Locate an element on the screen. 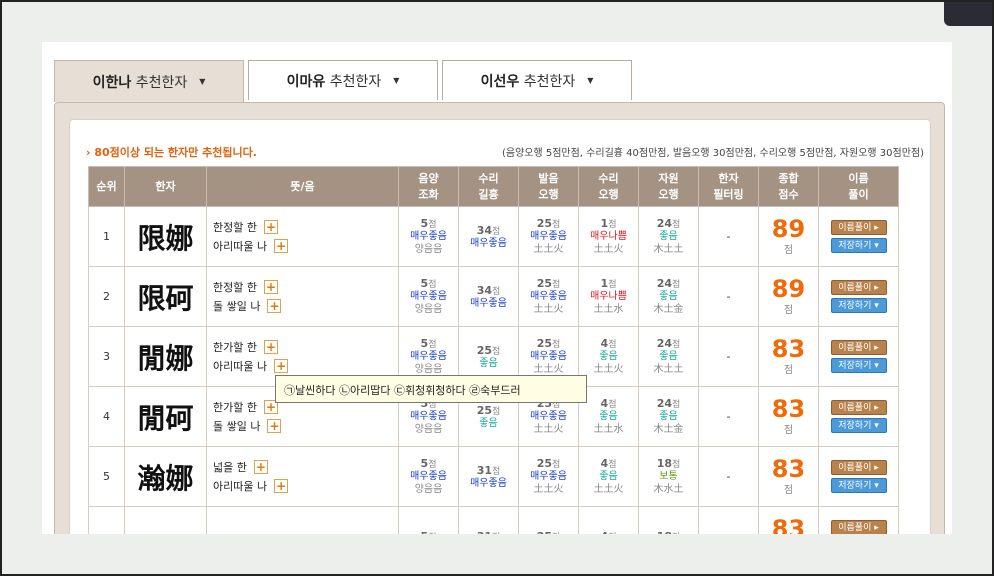 The width and height of the screenshot is (994, 576). score-cell: 25점 매우좋음 土土火 is located at coordinates (548, 476).